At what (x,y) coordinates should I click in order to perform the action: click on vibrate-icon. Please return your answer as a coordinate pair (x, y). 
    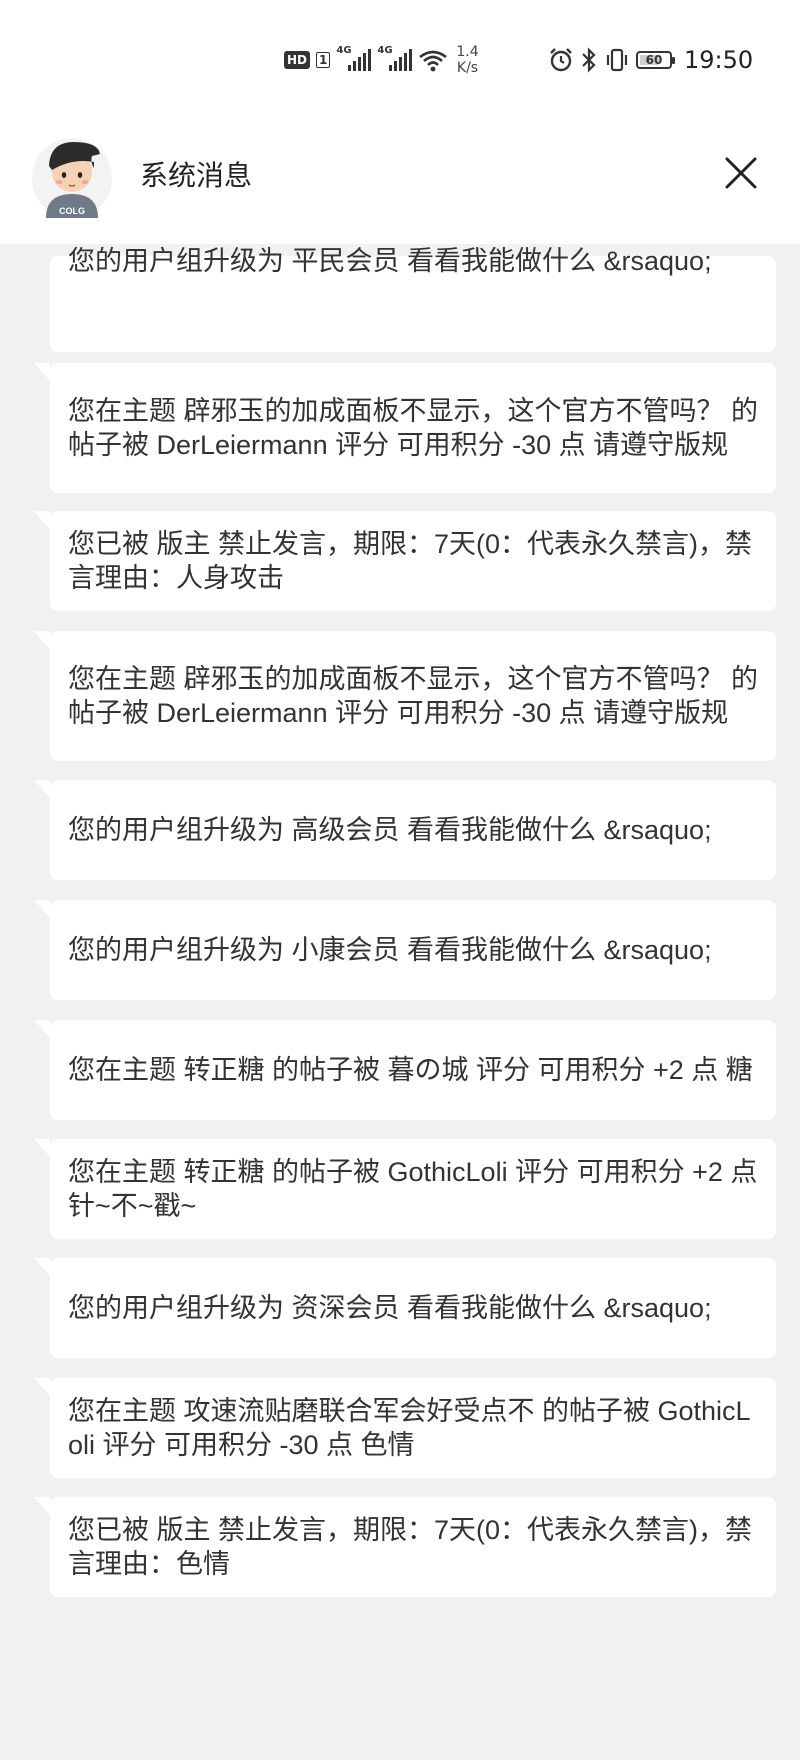
    Looking at the image, I should click on (617, 60).